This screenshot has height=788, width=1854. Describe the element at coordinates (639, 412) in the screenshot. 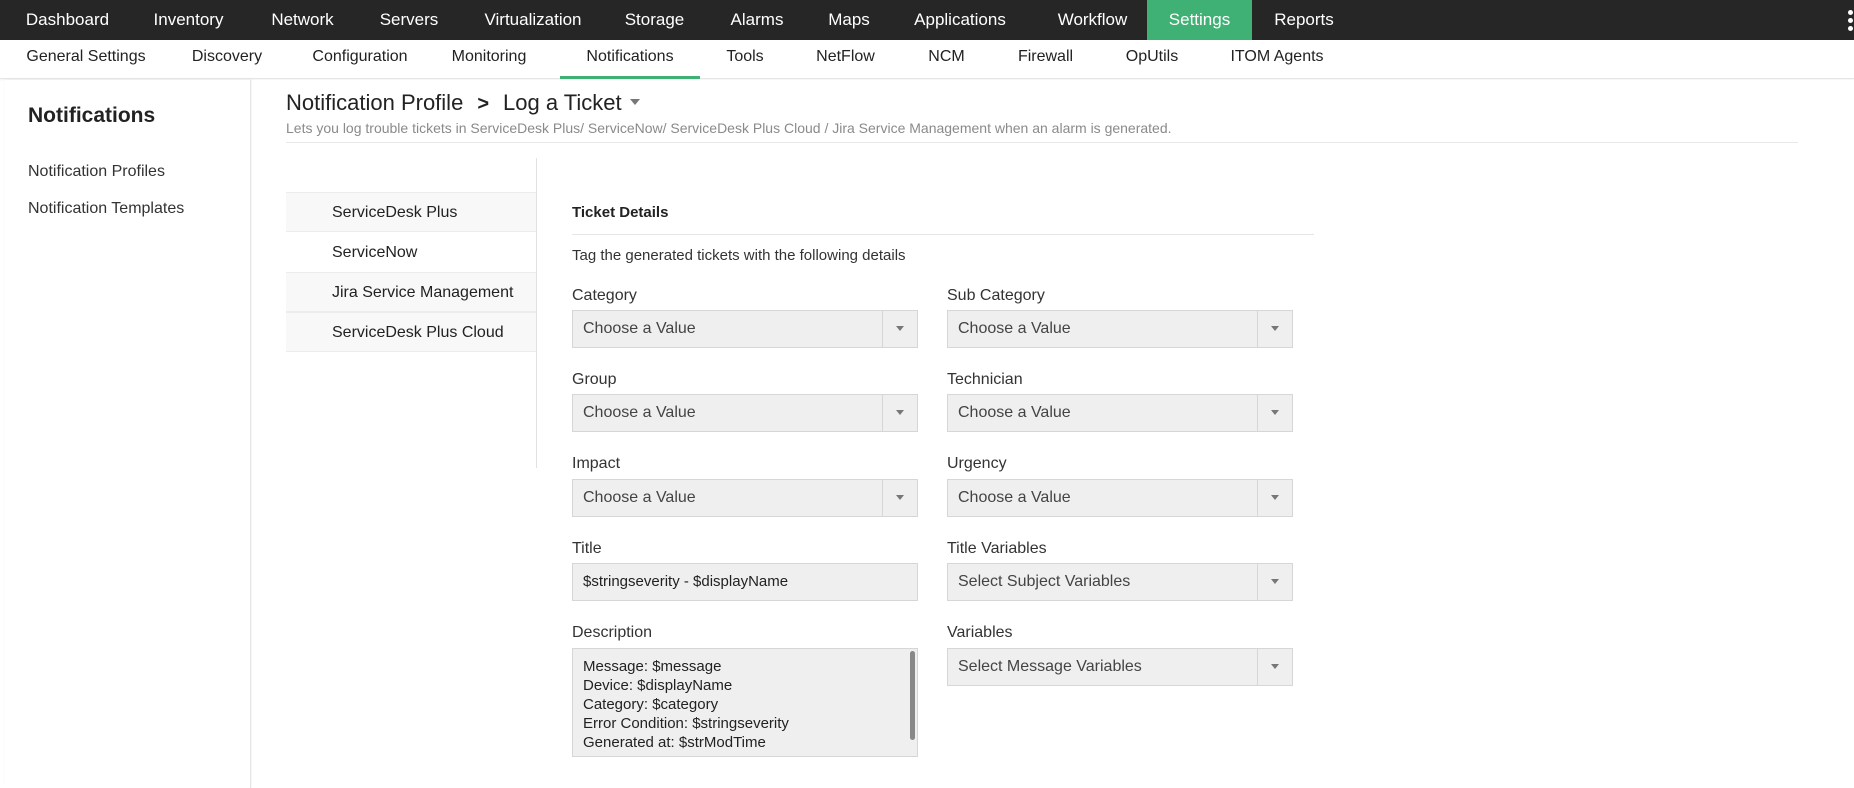

I see `group-select-value: Choose a Value` at that location.